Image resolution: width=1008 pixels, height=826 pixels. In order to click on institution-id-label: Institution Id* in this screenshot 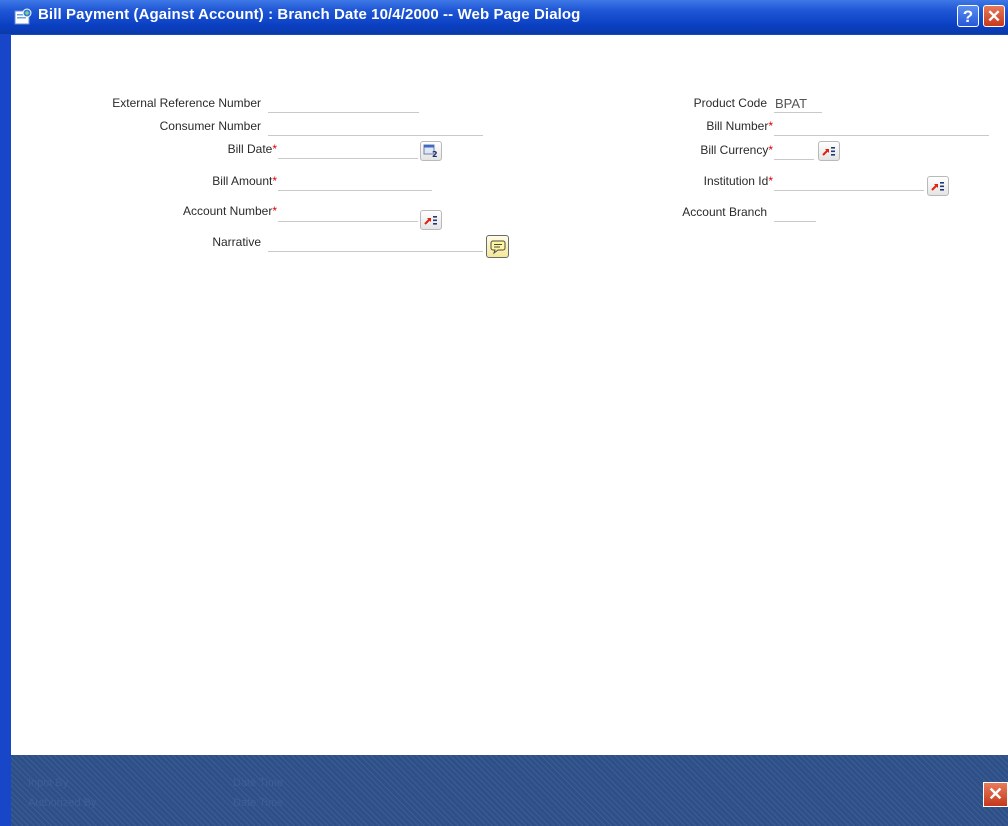, I will do `click(738, 181)`.